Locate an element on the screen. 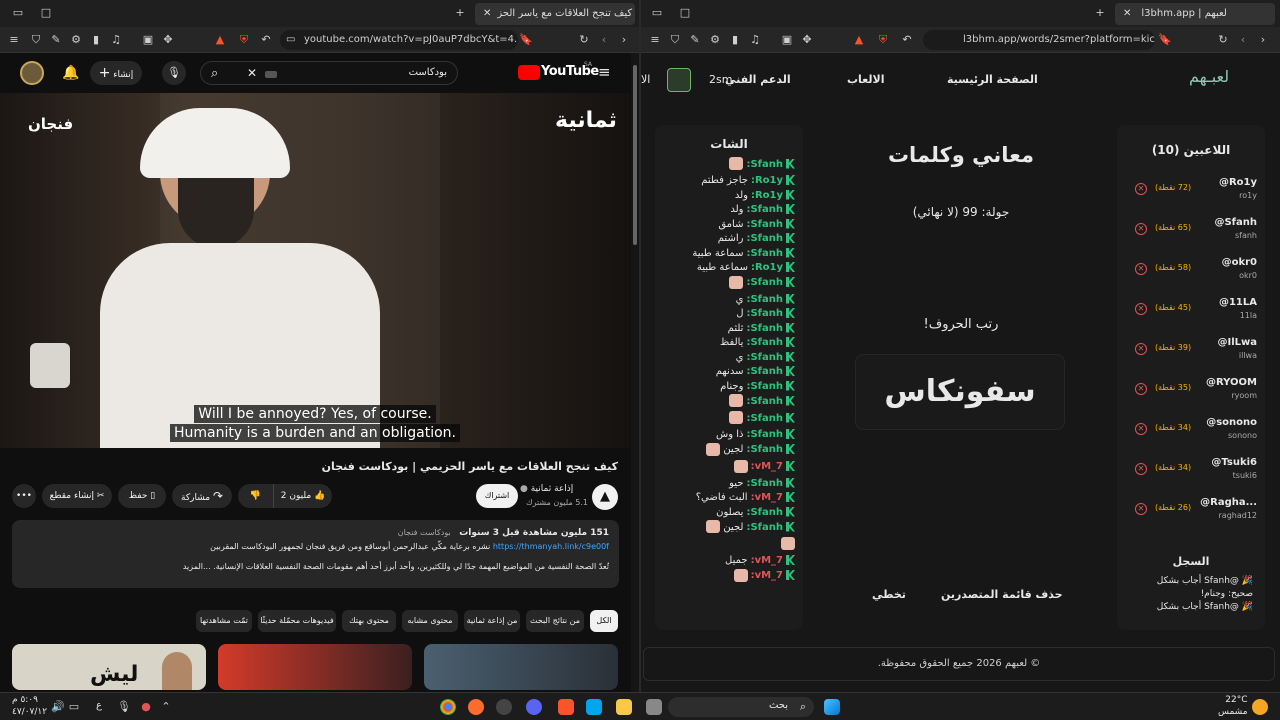 The height and width of the screenshot is (720, 1280). subscribe-button: اشتراك is located at coordinates (497, 496).